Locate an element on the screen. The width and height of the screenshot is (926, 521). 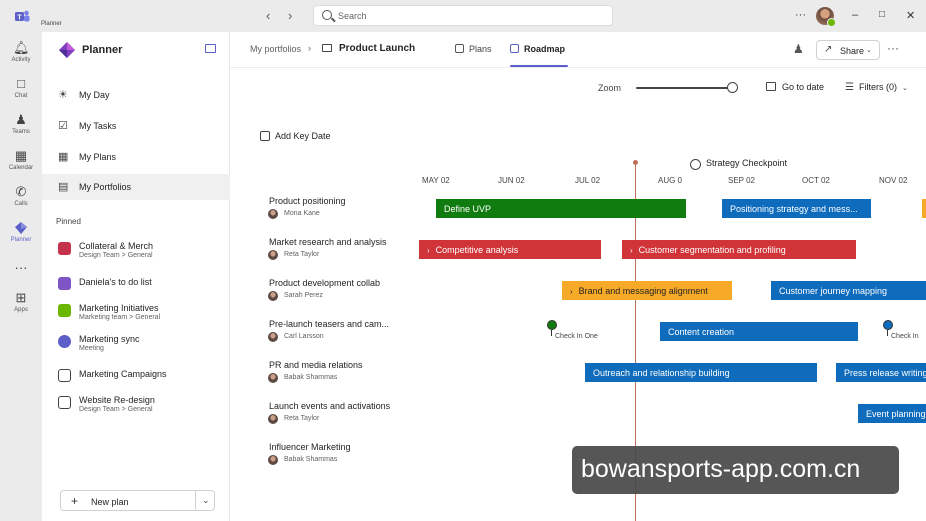
search-box: Search is located at coordinates (463, 15).